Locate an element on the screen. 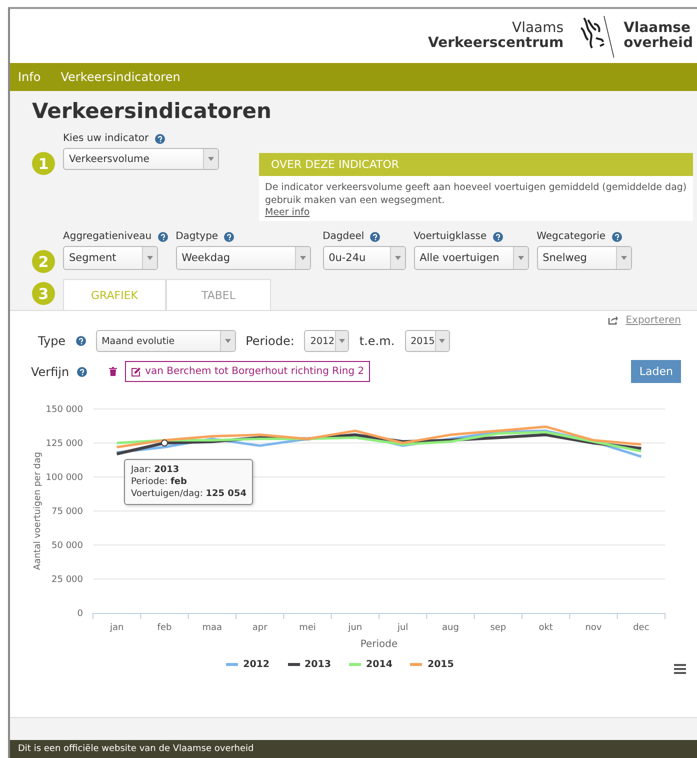  axis-tick-label: dec is located at coordinates (641, 628).